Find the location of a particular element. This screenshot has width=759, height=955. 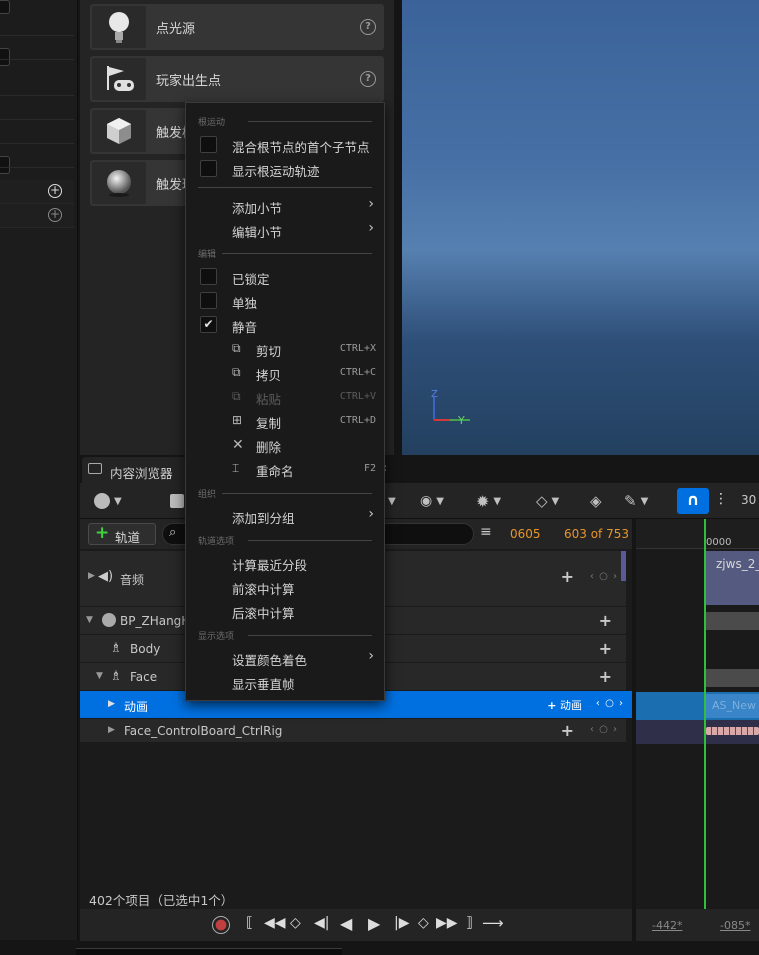

curve-button: ◈ is located at coordinates (596, 501).